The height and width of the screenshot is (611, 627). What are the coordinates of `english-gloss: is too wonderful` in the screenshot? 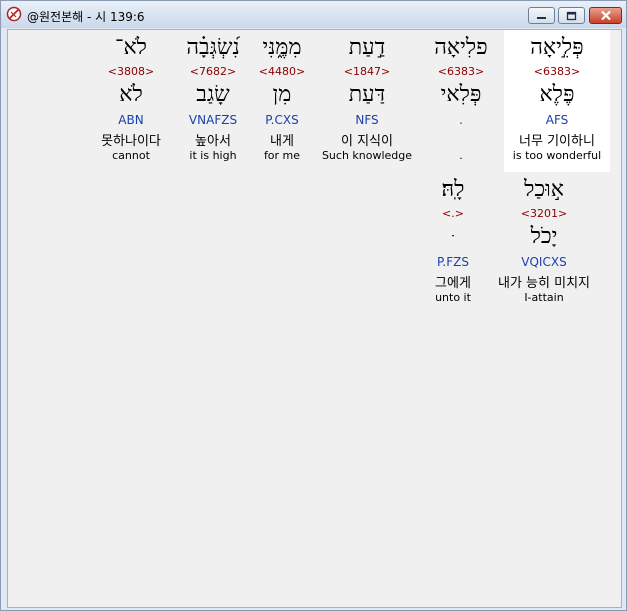 It's located at (557, 155).